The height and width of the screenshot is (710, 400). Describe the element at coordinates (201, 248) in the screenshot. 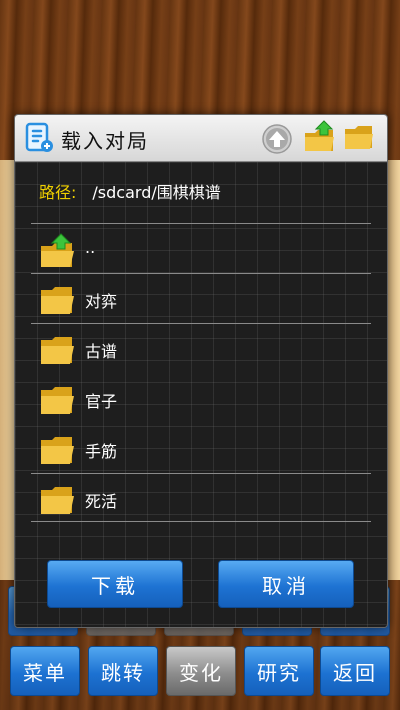

I see `list-item-parent-folder: ..` at that location.